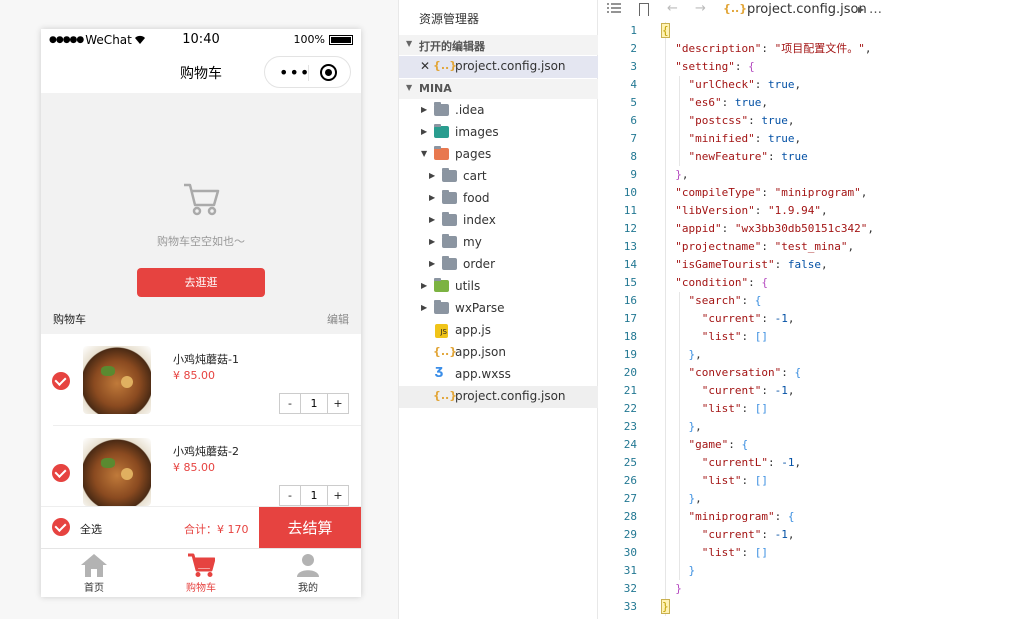  I want to click on line-number: 27, so click(630, 498).